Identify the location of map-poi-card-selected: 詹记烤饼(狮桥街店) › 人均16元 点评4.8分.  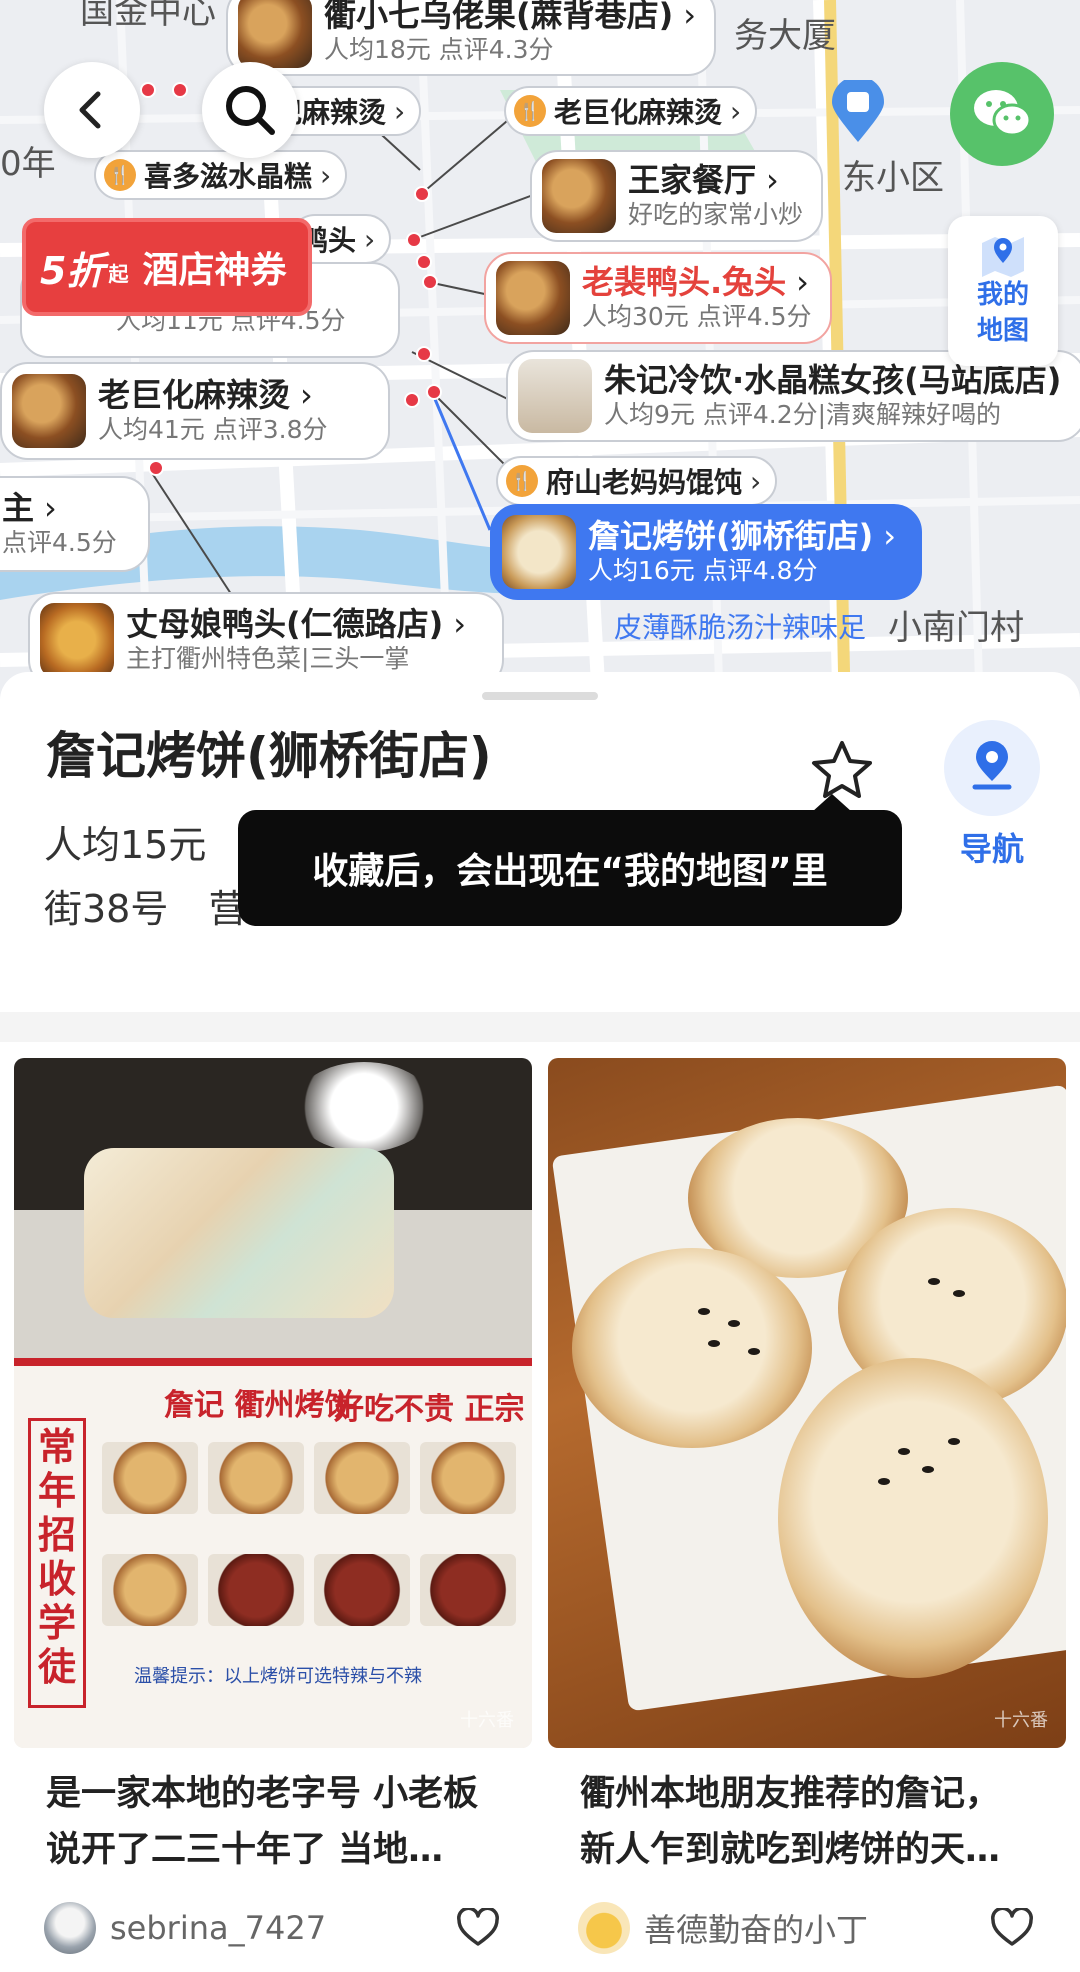
(706, 552).